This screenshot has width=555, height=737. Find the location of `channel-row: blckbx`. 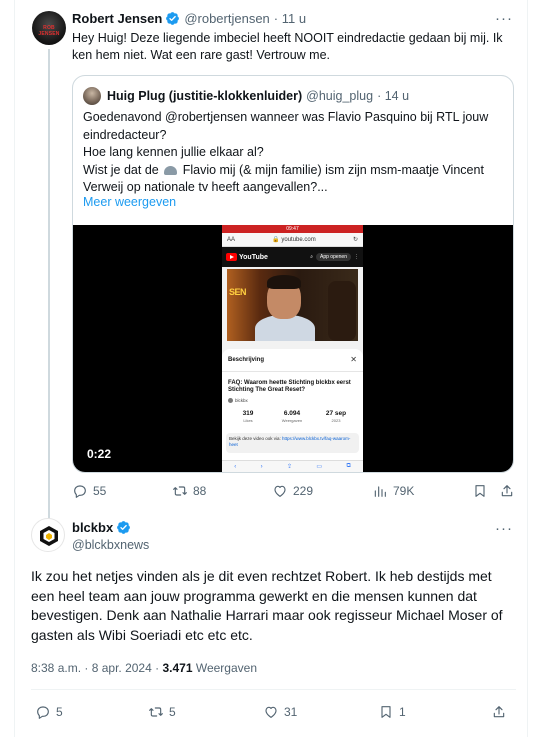

channel-row: blckbx is located at coordinates (238, 400).